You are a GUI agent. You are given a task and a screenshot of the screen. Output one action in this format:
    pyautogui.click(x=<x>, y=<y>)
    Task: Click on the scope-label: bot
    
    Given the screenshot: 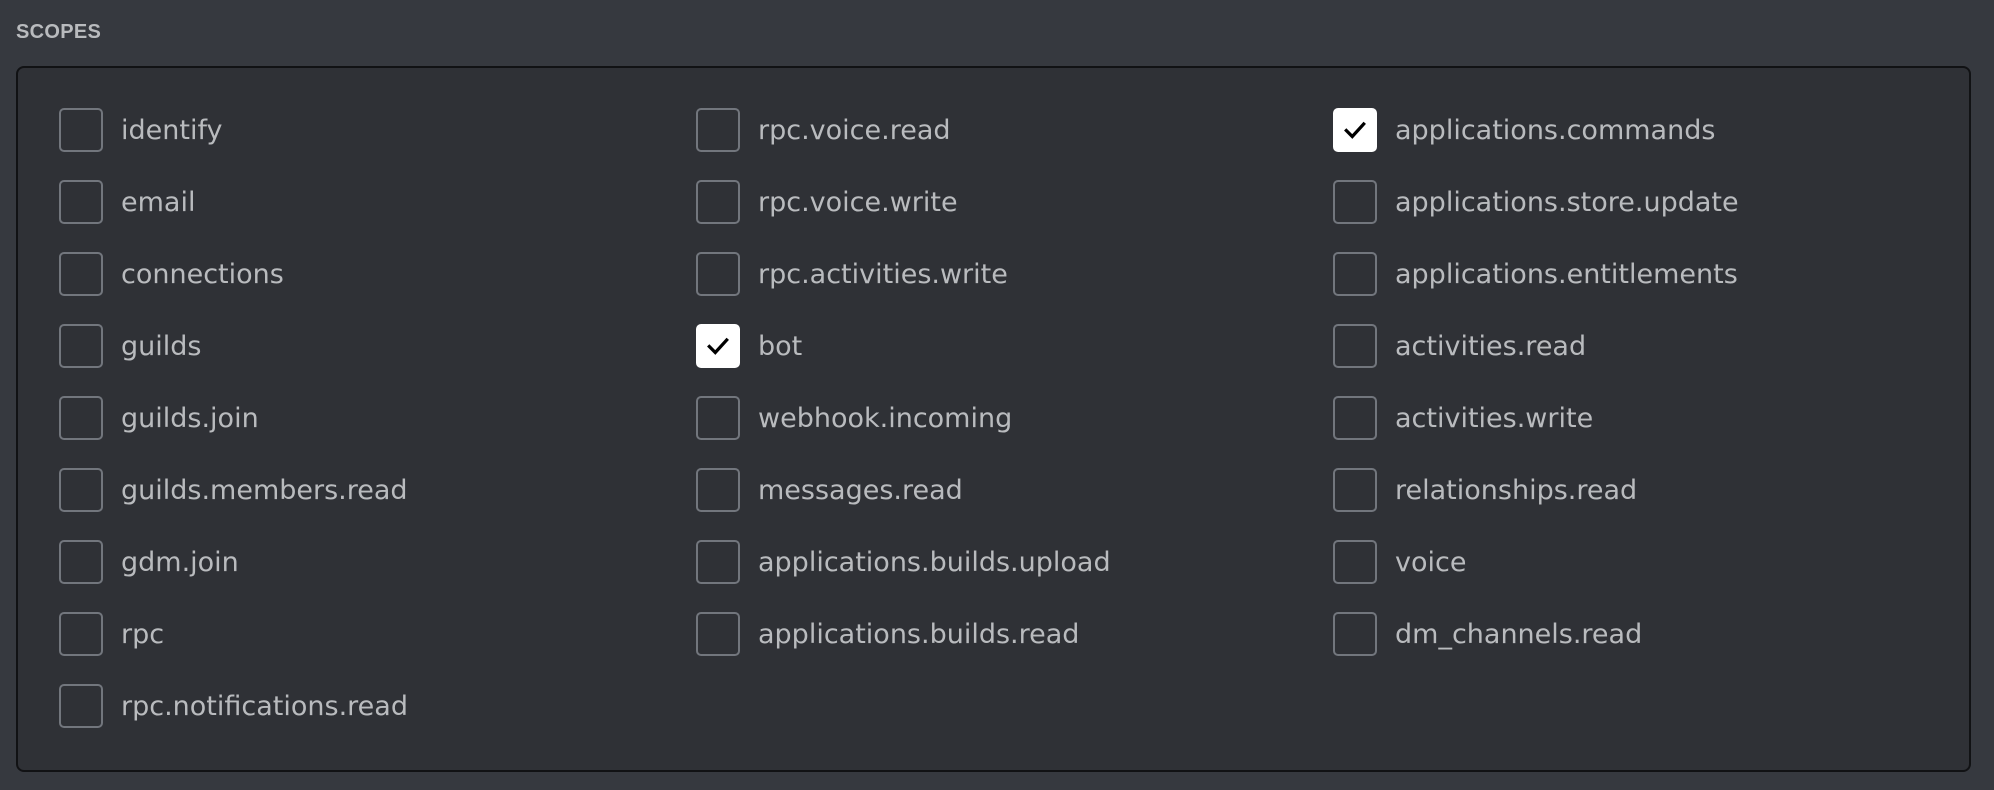 What is the action you would take?
    pyautogui.click(x=780, y=346)
    